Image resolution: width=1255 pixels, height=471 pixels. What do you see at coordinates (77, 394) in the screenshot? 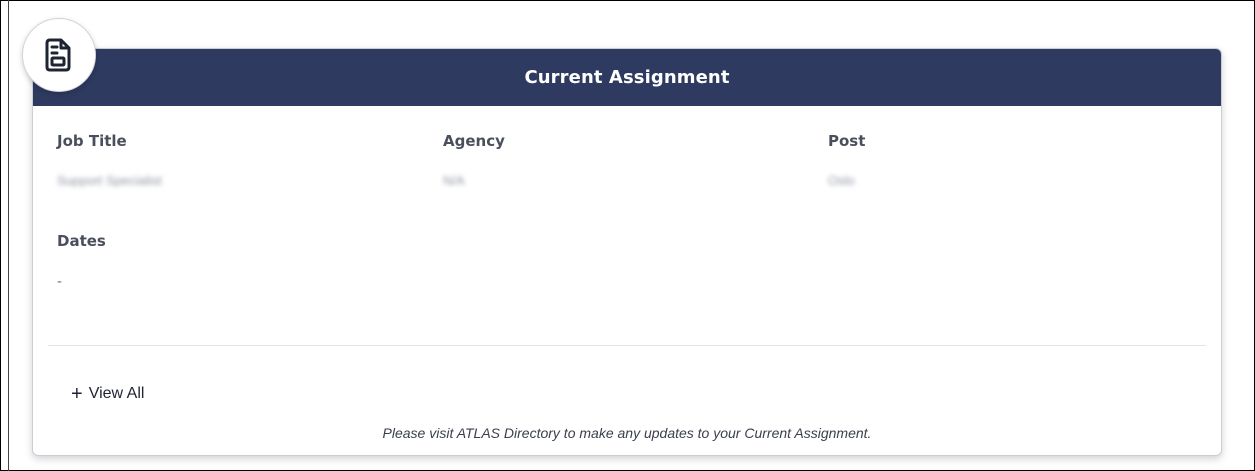
I see `plus-icon: +` at bounding box center [77, 394].